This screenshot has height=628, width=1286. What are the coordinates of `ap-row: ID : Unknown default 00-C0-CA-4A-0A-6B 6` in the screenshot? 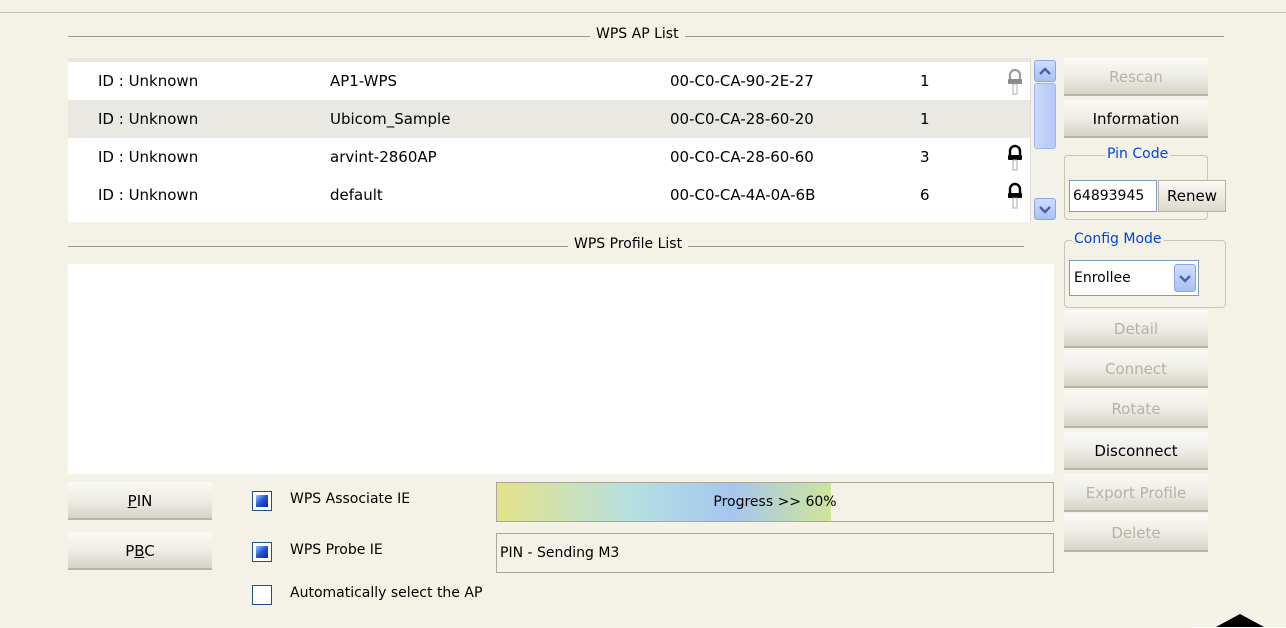 It's located at (551, 195).